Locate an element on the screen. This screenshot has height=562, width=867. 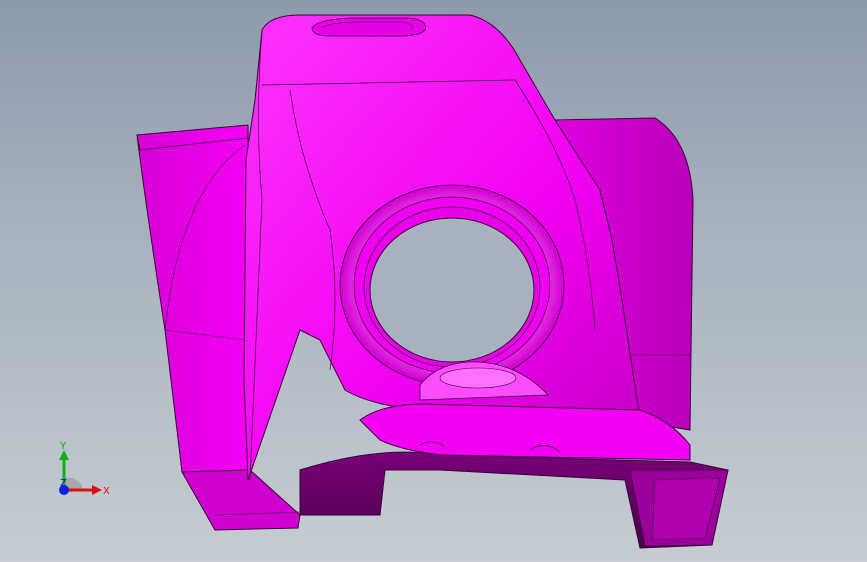
triad-x-label: X is located at coordinates (106, 491).